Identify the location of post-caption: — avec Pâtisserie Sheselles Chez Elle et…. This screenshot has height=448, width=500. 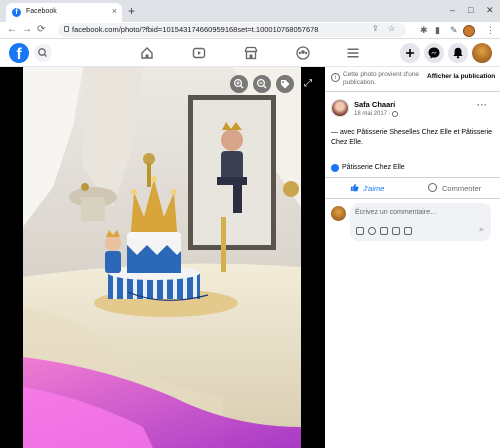
(412, 137).